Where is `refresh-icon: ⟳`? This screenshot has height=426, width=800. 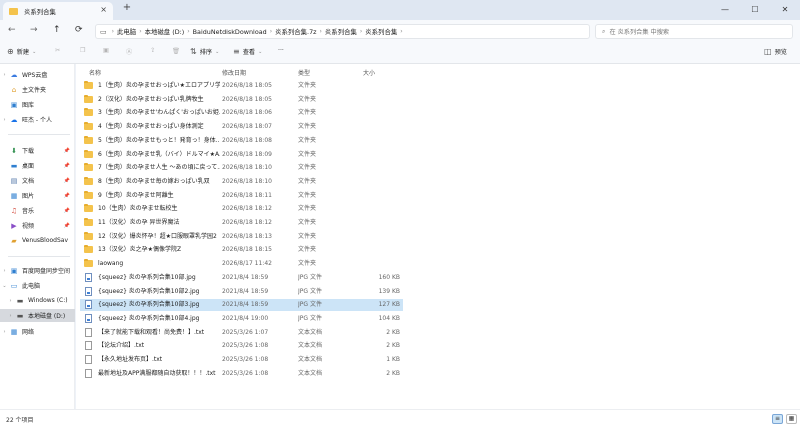
refresh-icon: ⟳ is located at coordinates (79, 30).